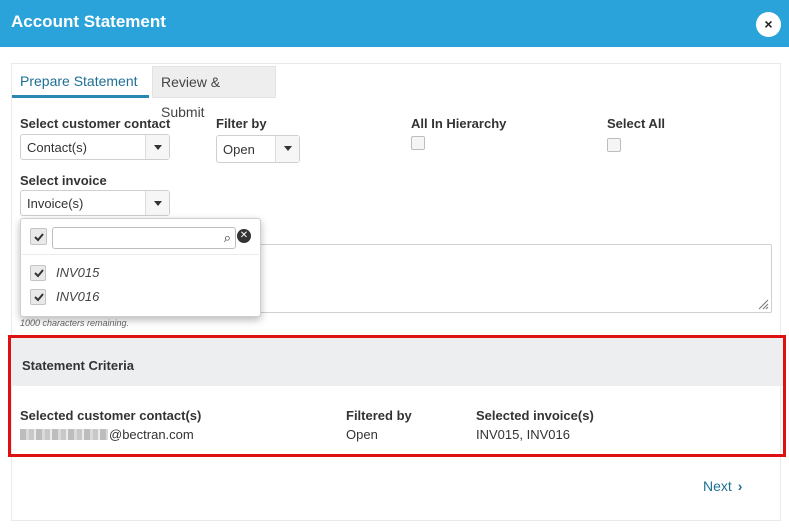 Image resolution: width=789 pixels, height=531 pixels. Describe the element at coordinates (144, 238) in the screenshot. I see `invoice-search-input: ⌕` at that location.